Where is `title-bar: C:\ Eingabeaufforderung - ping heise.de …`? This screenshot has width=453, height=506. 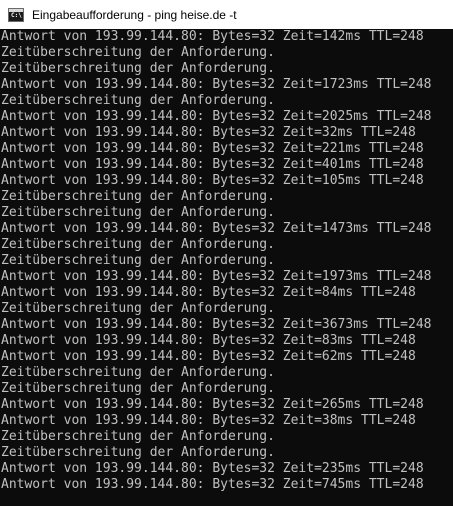 title-bar: C:\ Eingabeaufforderung - ping heise.de … is located at coordinates (226, 14).